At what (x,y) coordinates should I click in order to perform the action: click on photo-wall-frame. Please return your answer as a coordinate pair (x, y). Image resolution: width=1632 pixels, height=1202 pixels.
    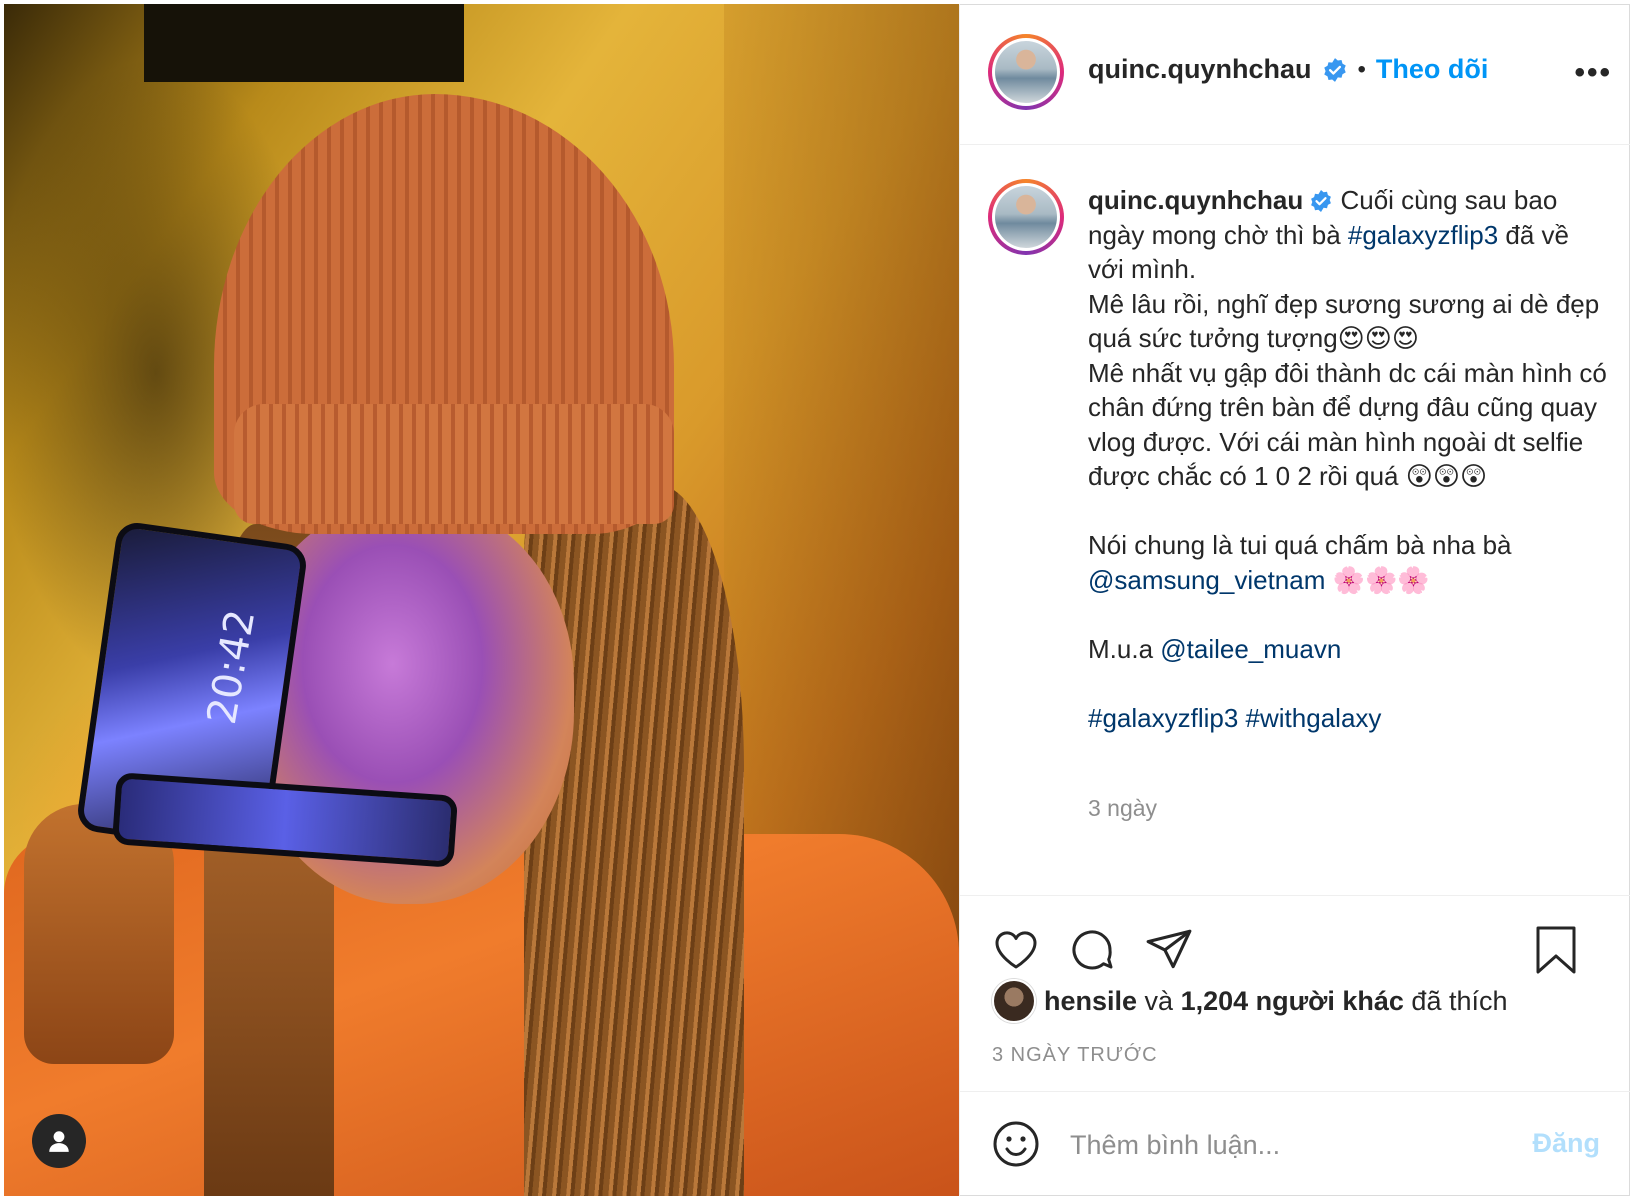
    Looking at the image, I should click on (304, 43).